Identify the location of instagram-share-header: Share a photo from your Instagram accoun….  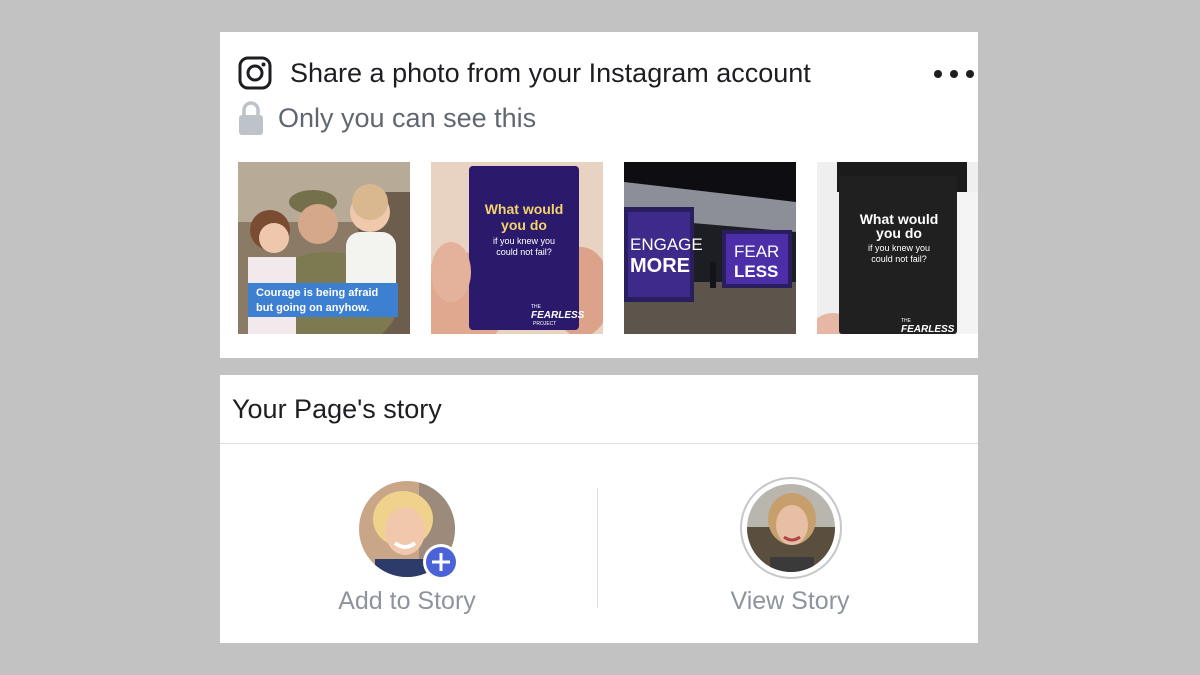
(606, 74).